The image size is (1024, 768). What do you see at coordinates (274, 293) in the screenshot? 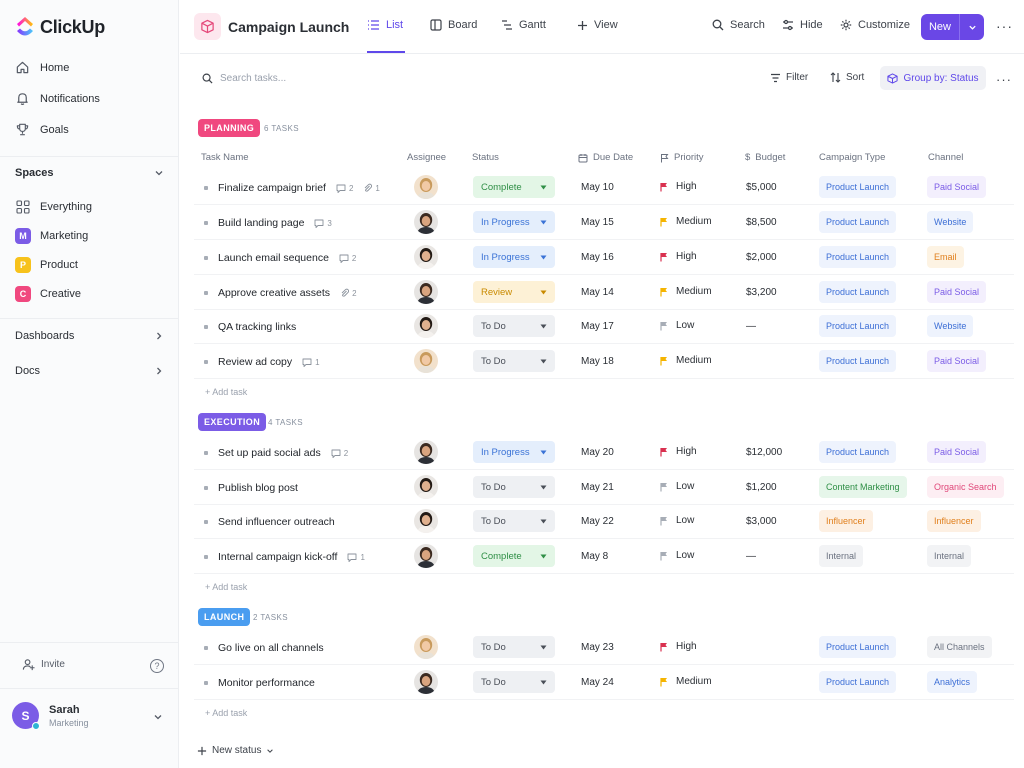
I see `task-name: Approve creative assets` at bounding box center [274, 293].